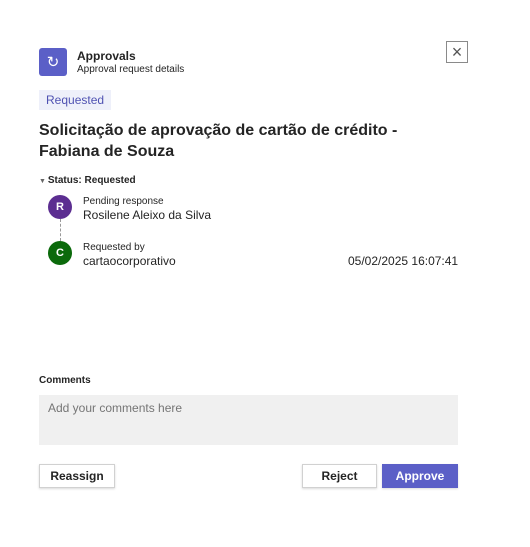 The image size is (530, 547). Describe the element at coordinates (123, 201) in the screenshot. I see `entry-role: Pending response` at that location.